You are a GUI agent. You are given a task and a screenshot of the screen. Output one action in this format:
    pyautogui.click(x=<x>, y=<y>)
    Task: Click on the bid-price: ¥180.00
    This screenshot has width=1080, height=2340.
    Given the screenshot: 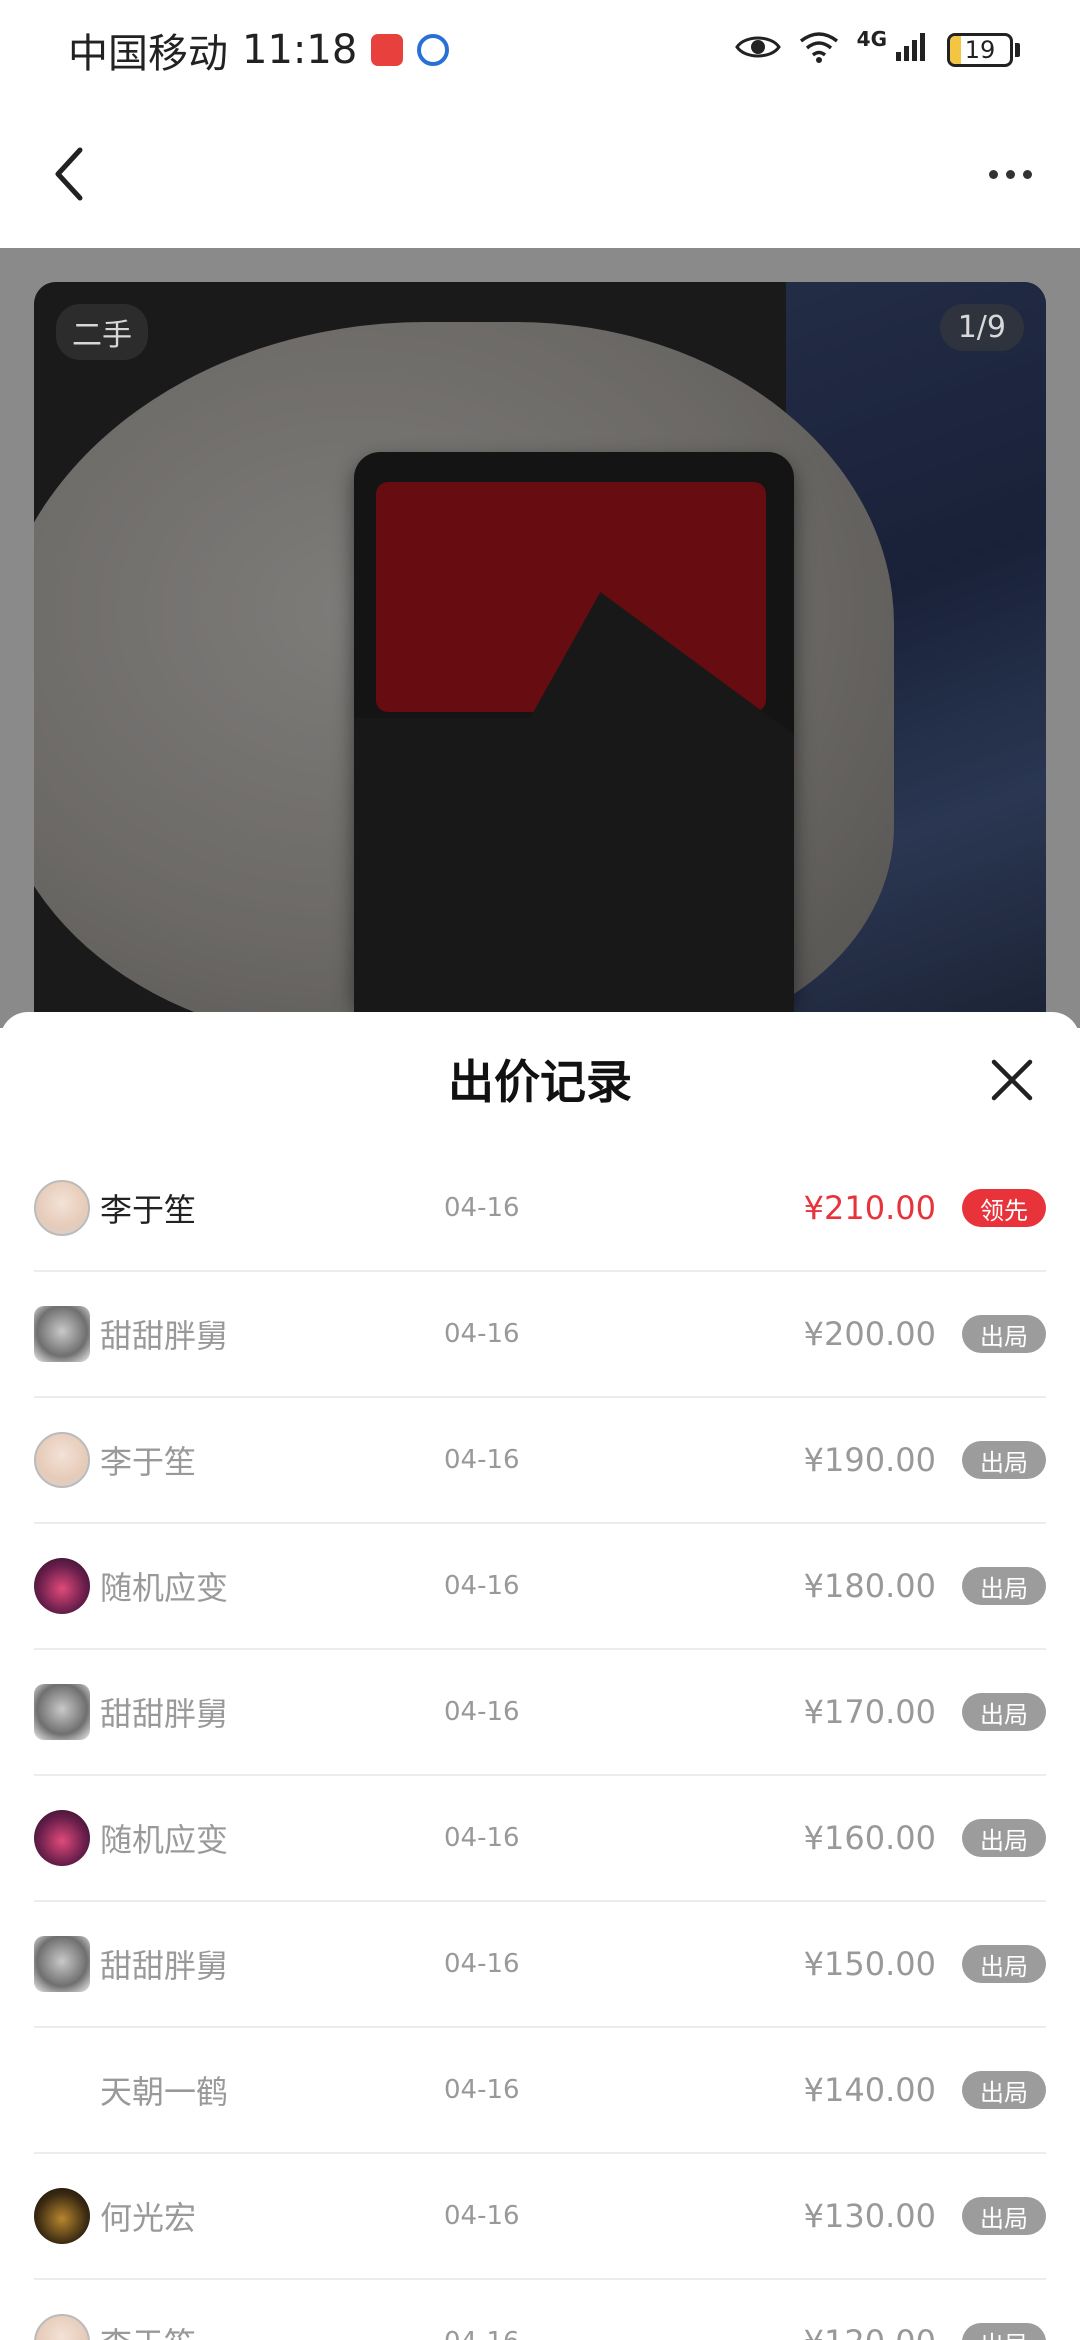 What is the action you would take?
    pyautogui.click(x=869, y=1586)
    